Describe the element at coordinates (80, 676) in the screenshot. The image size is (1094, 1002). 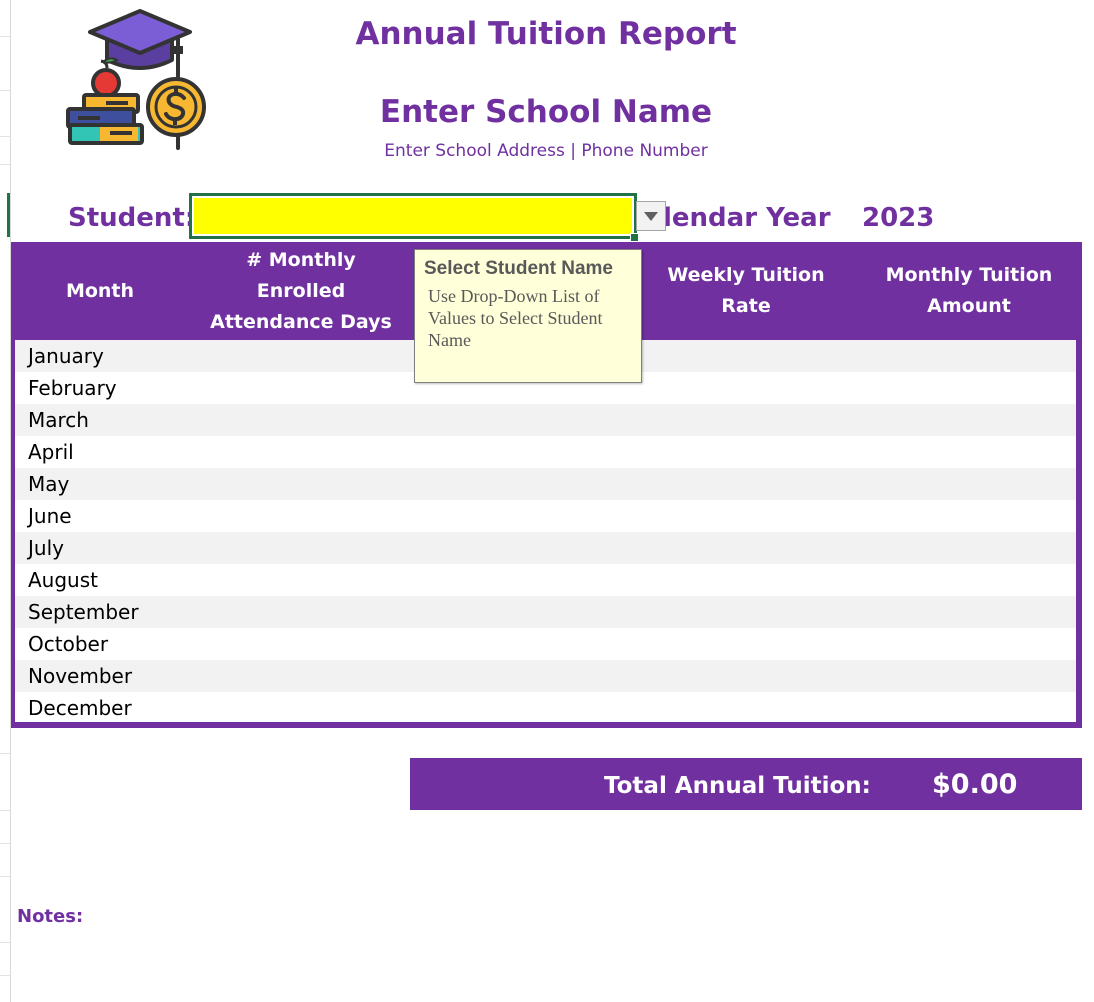
I see `month-cell: November` at that location.